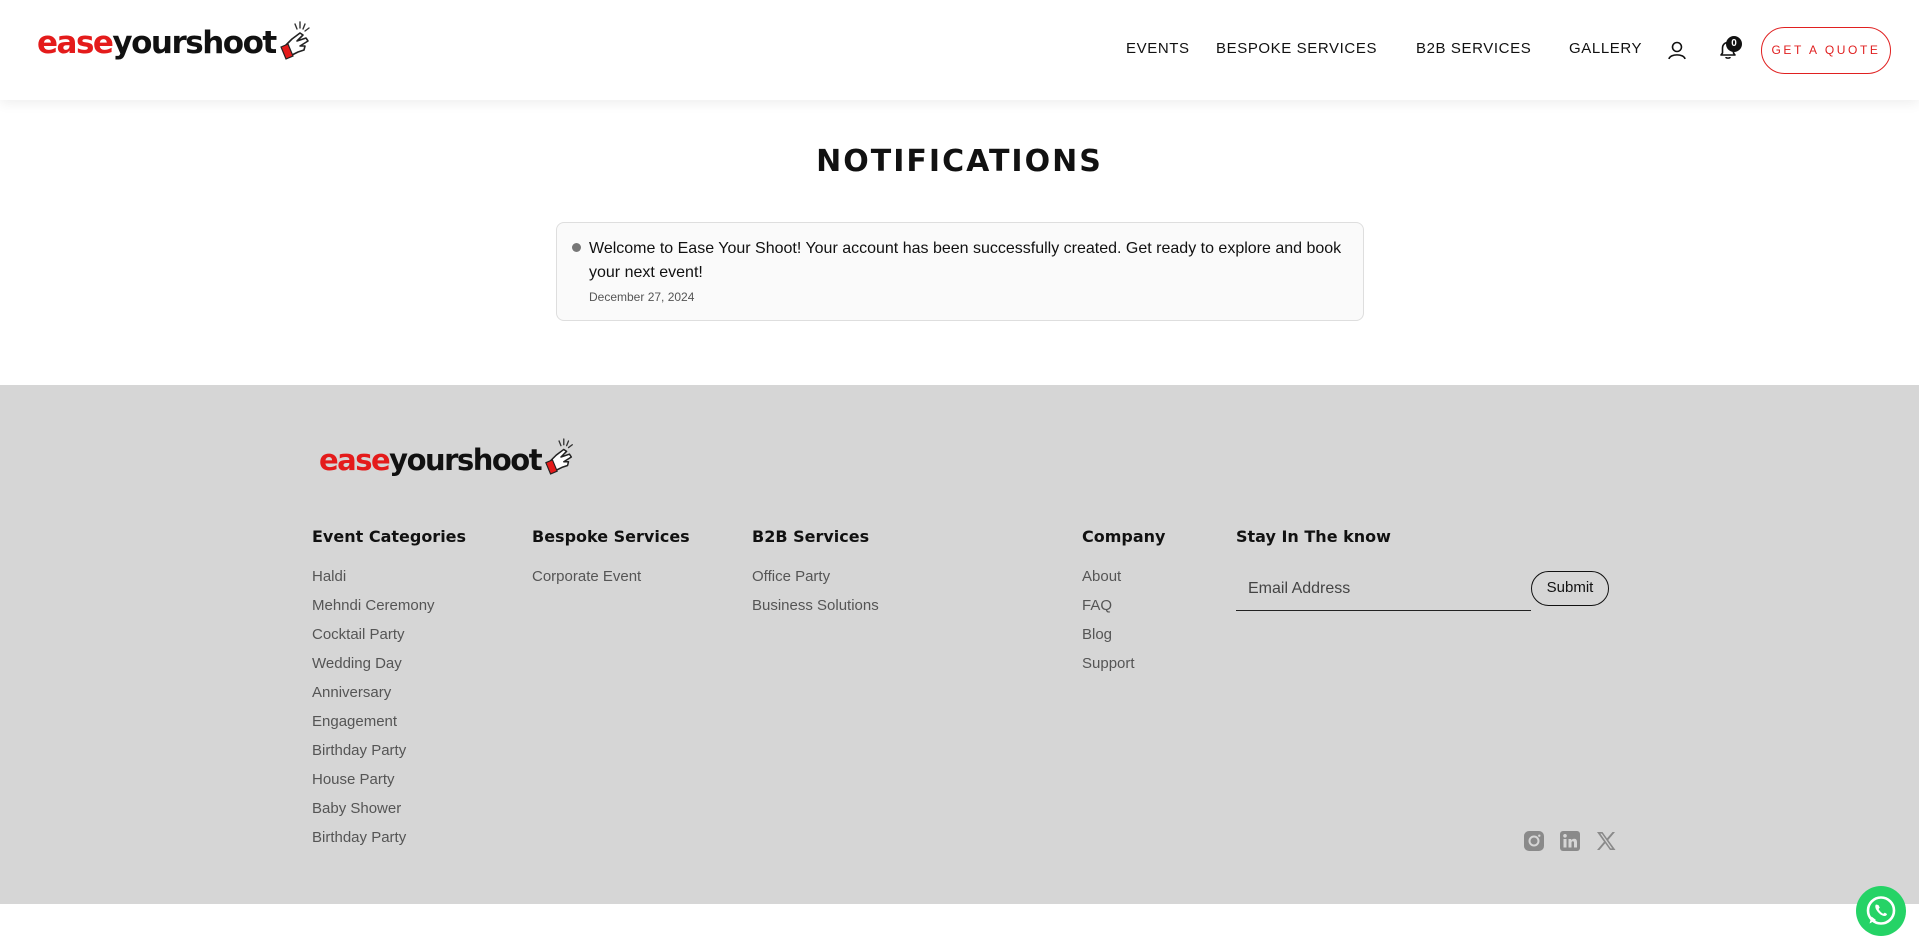  Describe the element at coordinates (1383, 589) in the screenshot. I see `email-field` at that location.